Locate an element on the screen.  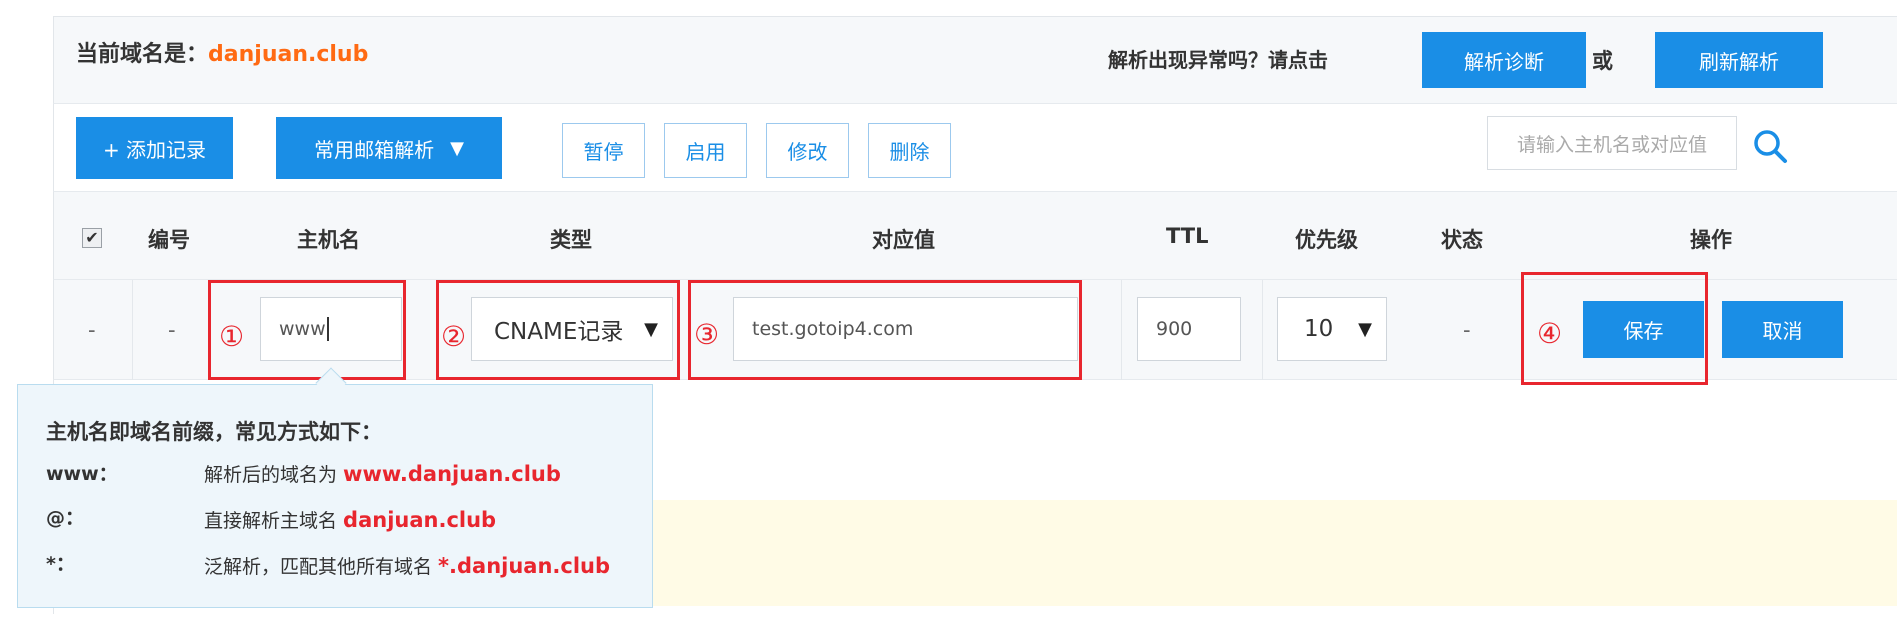
modify-button: 修改 is located at coordinates (807, 150).